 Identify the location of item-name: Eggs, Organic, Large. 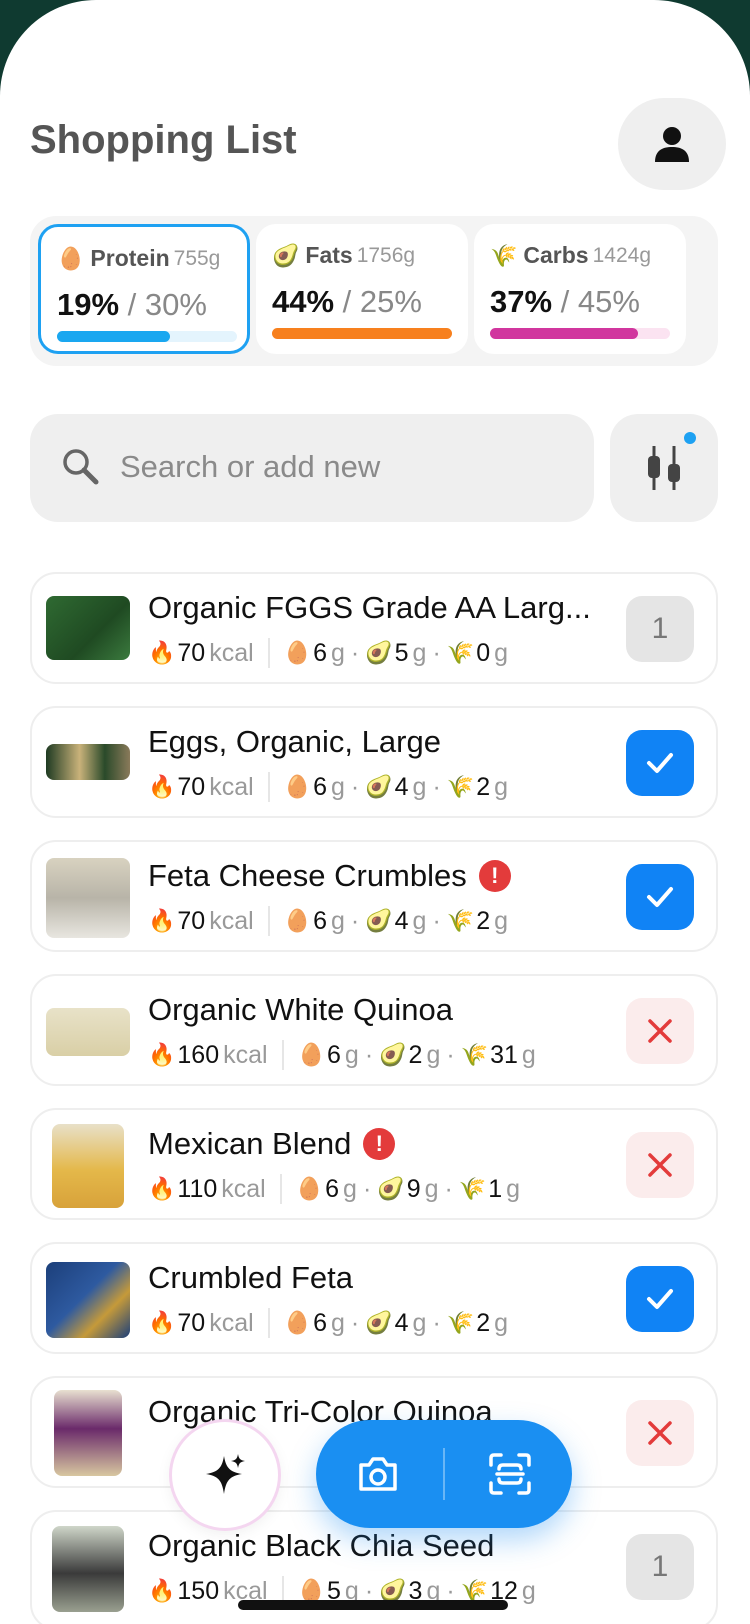
(294, 741).